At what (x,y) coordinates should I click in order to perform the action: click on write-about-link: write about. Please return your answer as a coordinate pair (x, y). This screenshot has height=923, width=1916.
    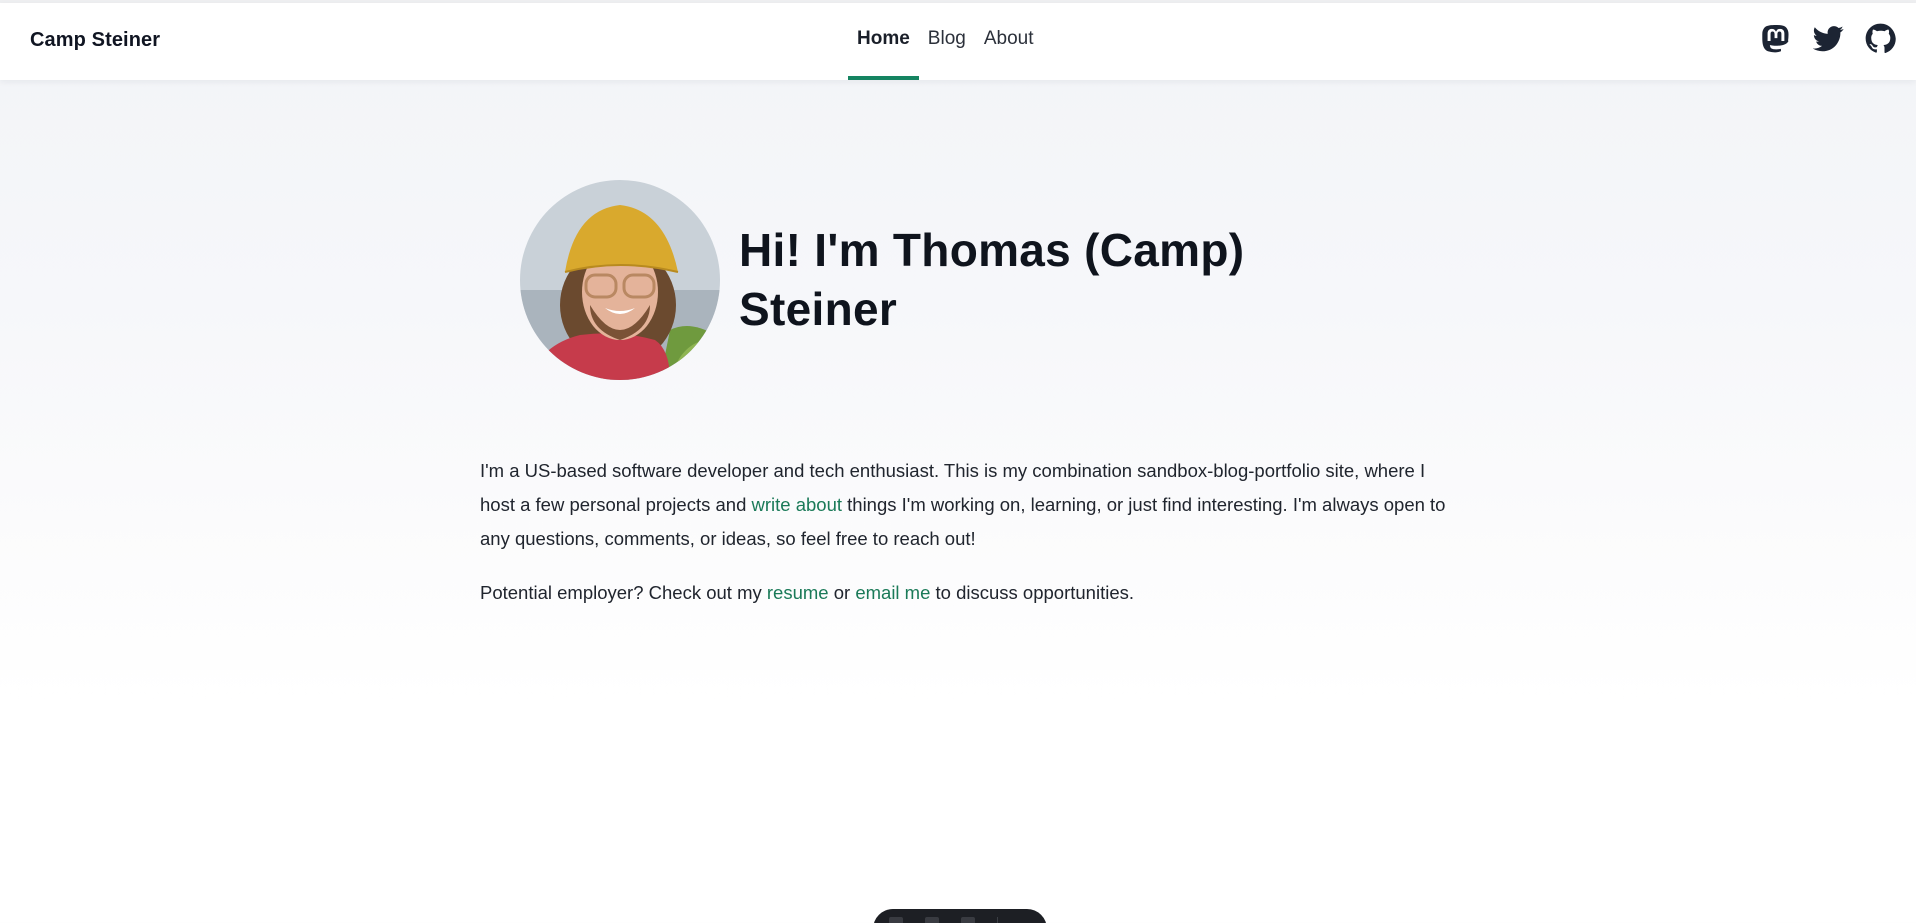
    Looking at the image, I should click on (797, 504).